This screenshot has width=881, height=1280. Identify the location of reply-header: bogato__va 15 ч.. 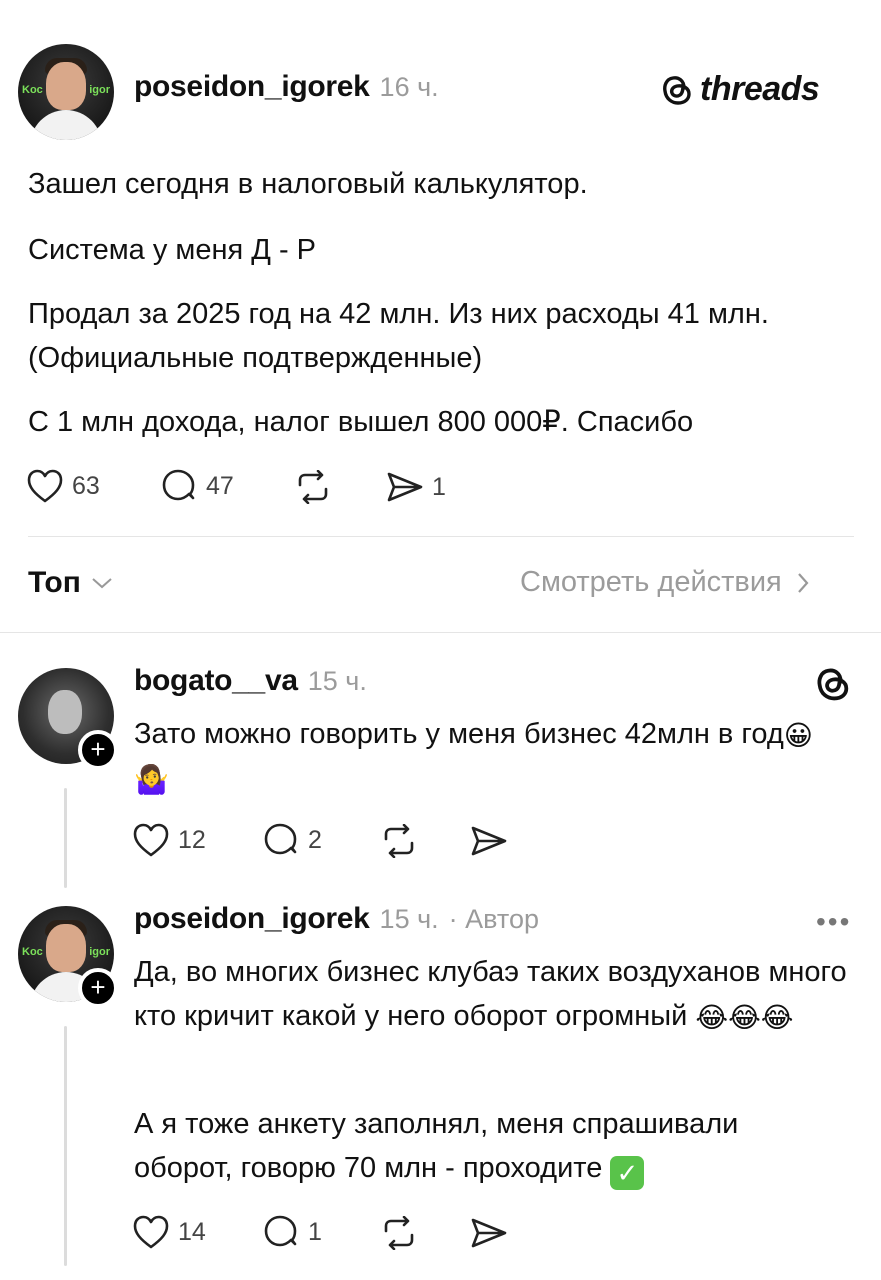
(250, 681).